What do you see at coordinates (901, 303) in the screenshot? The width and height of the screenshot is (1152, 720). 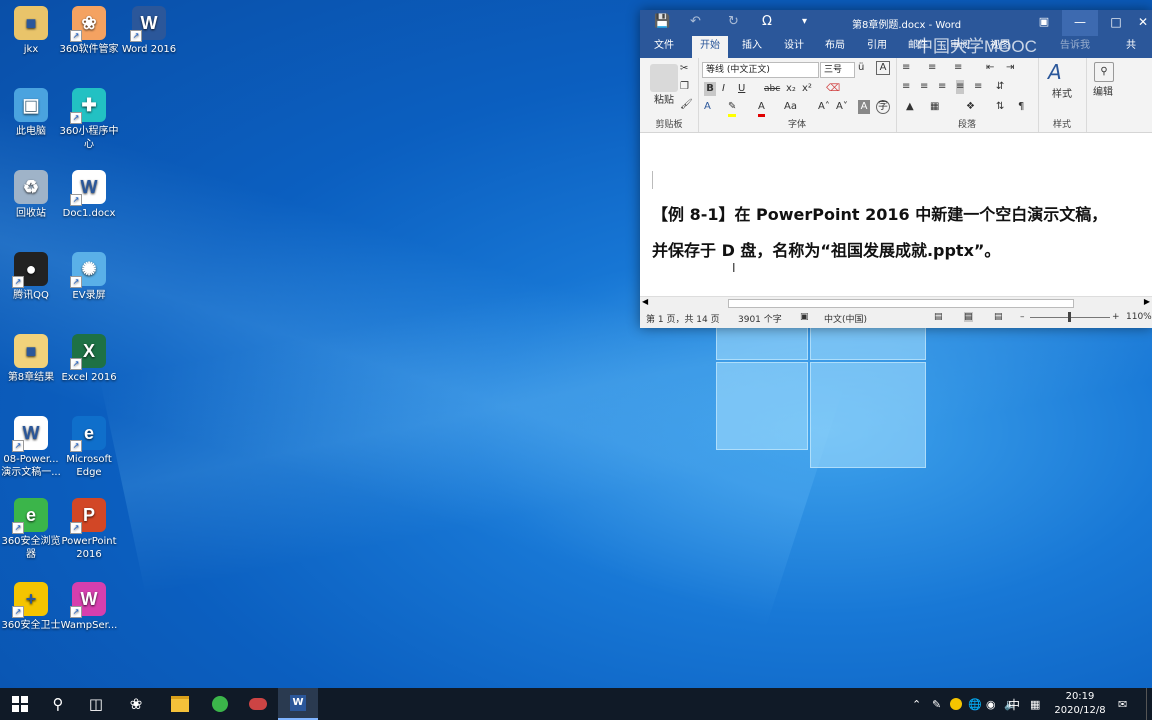 I see `scroll-thumb` at bounding box center [901, 303].